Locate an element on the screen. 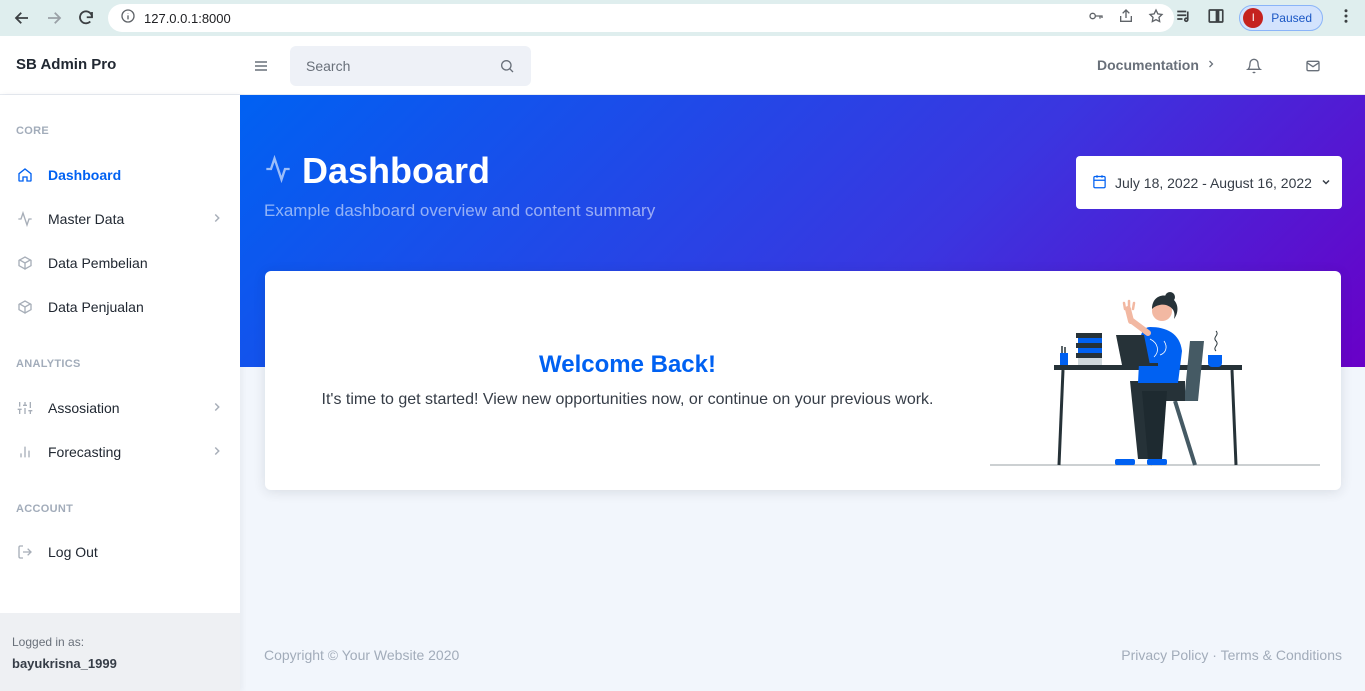  profile-button: I Paused is located at coordinates (1281, 18).